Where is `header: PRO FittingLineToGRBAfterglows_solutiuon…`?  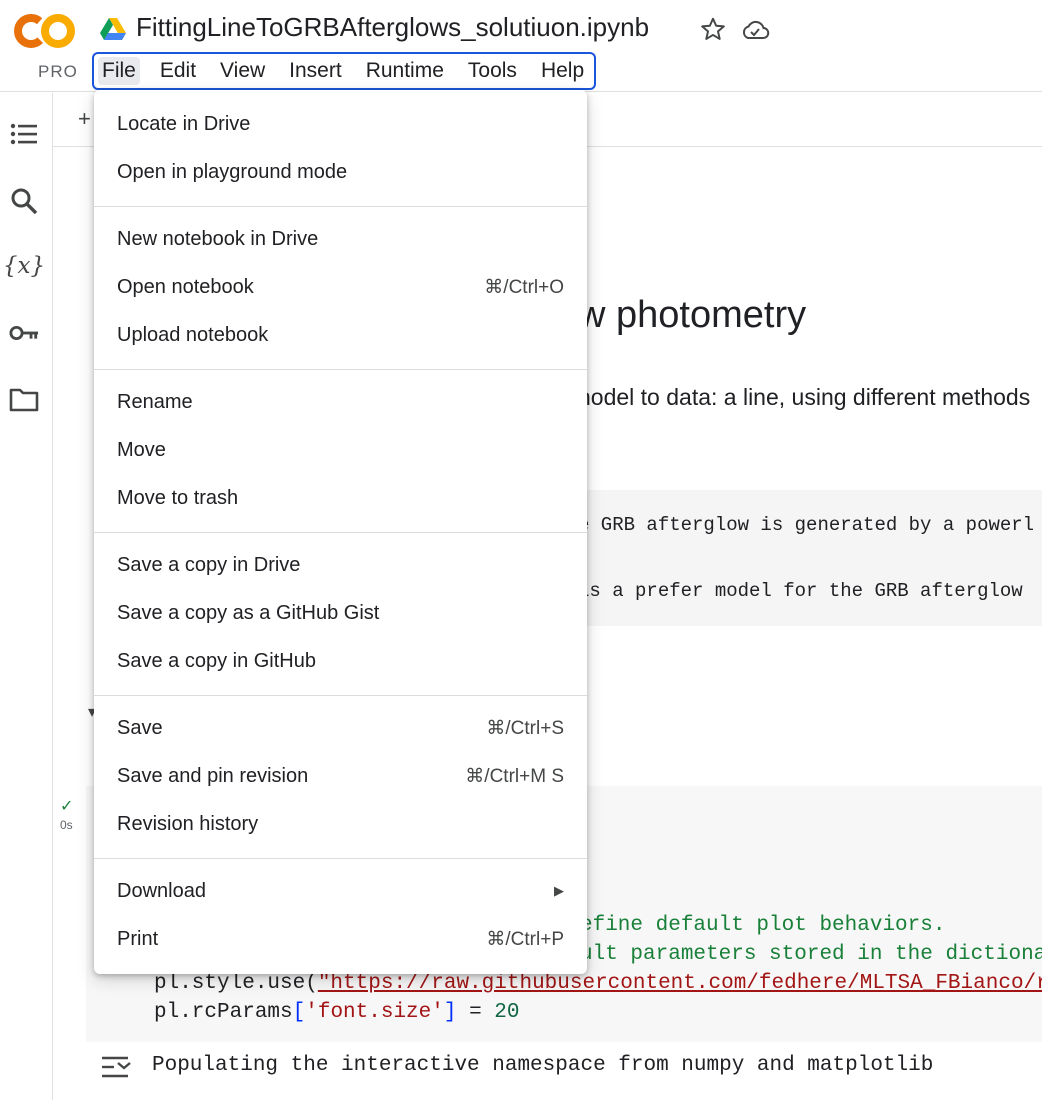 header: PRO FittingLineToGRBAfterglows_solutiuon… is located at coordinates (521, 46).